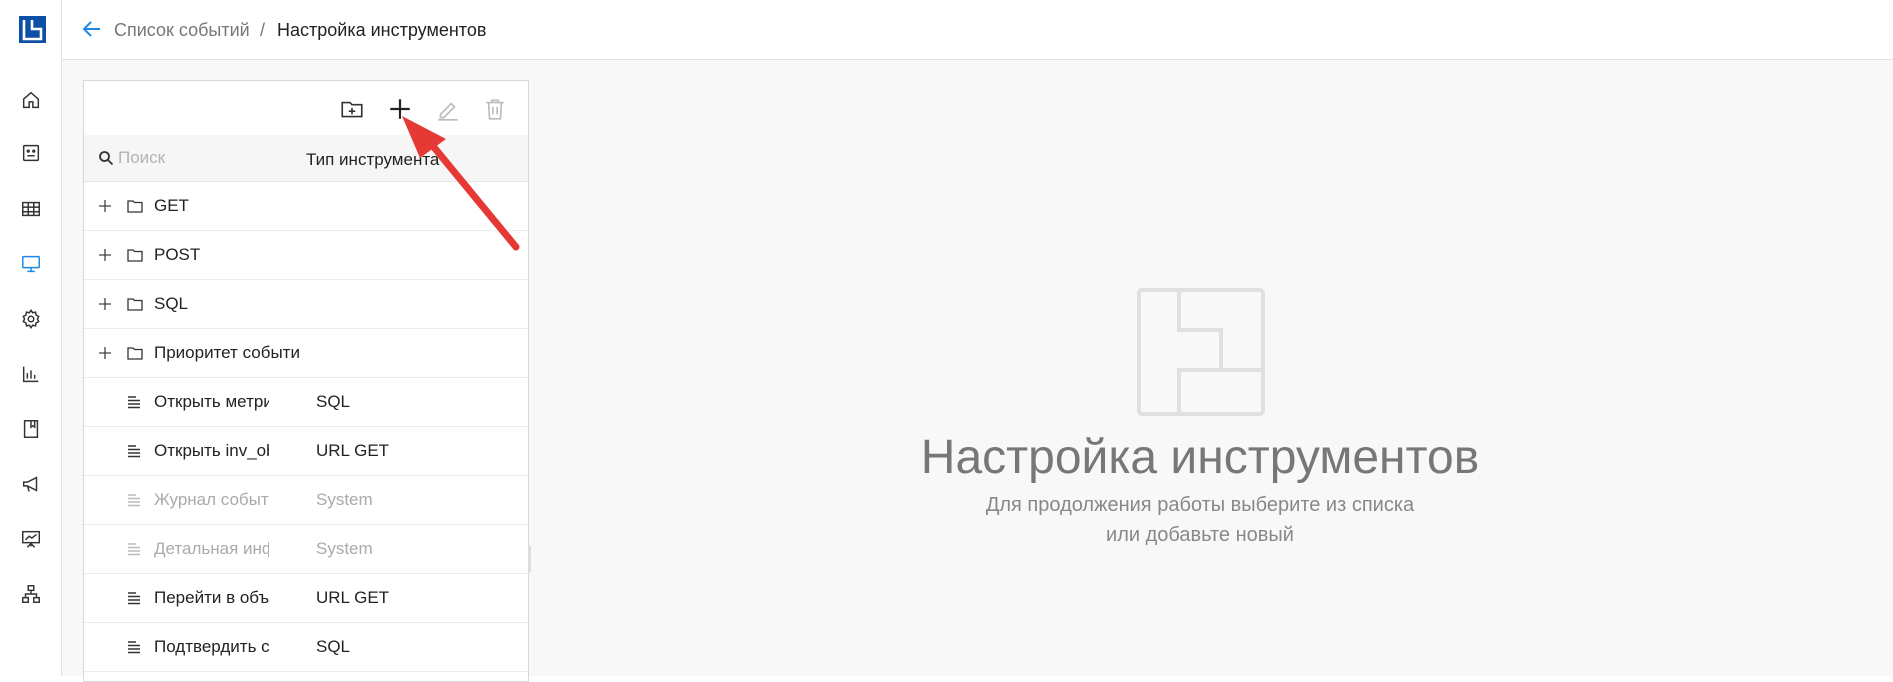 Image resolution: width=1893 pixels, height=682 pixels. I want to click on tool-row: Журнал события System, so click(306, 500).